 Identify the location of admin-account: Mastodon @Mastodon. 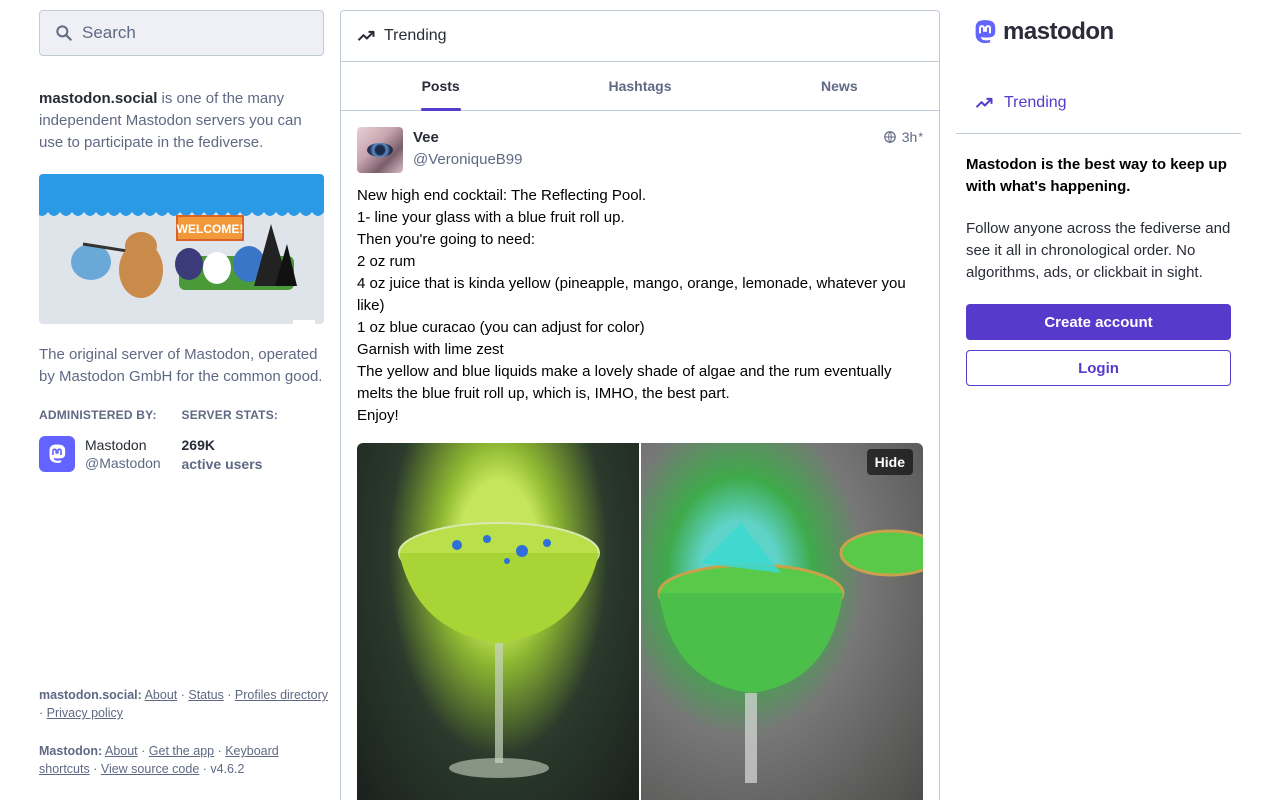
(110, 454).